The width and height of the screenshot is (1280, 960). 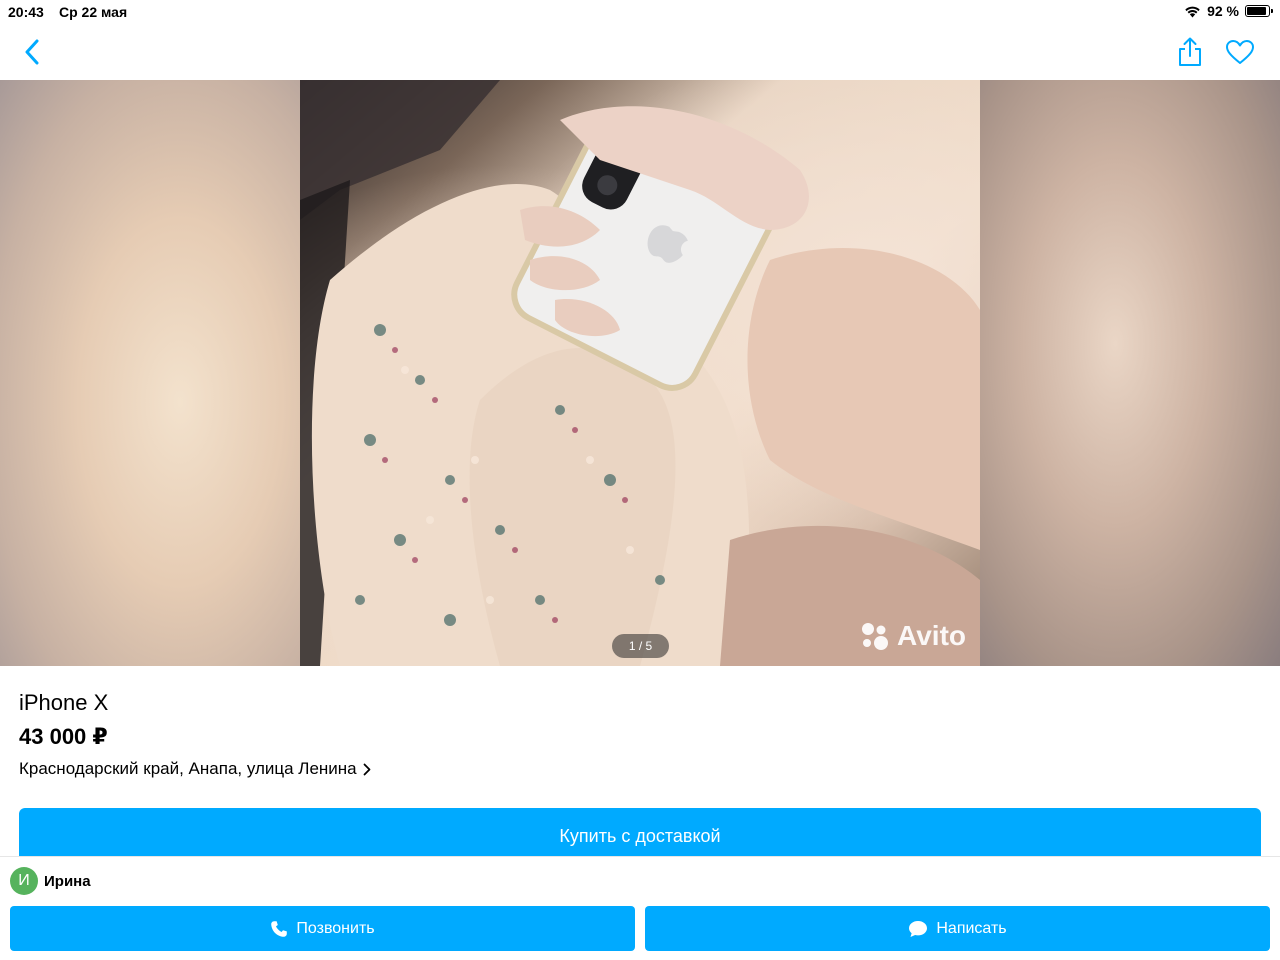 I want to click on contact-panel: И Ирина Позвонить Написать, so click(x=640, y=908).